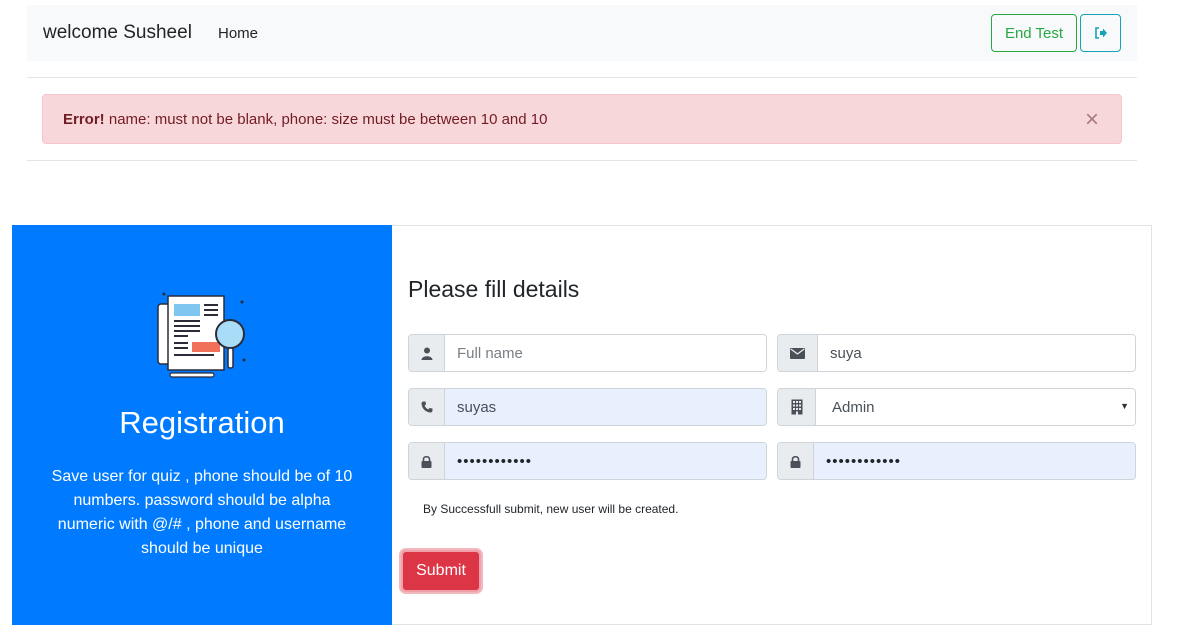 This screenshot has height=625, width=1190. What do you see at coordinates (582, 33) in the screenshot?
I see `navbar: welcome Susheel Home End Test` at bounding box center [582, 33].